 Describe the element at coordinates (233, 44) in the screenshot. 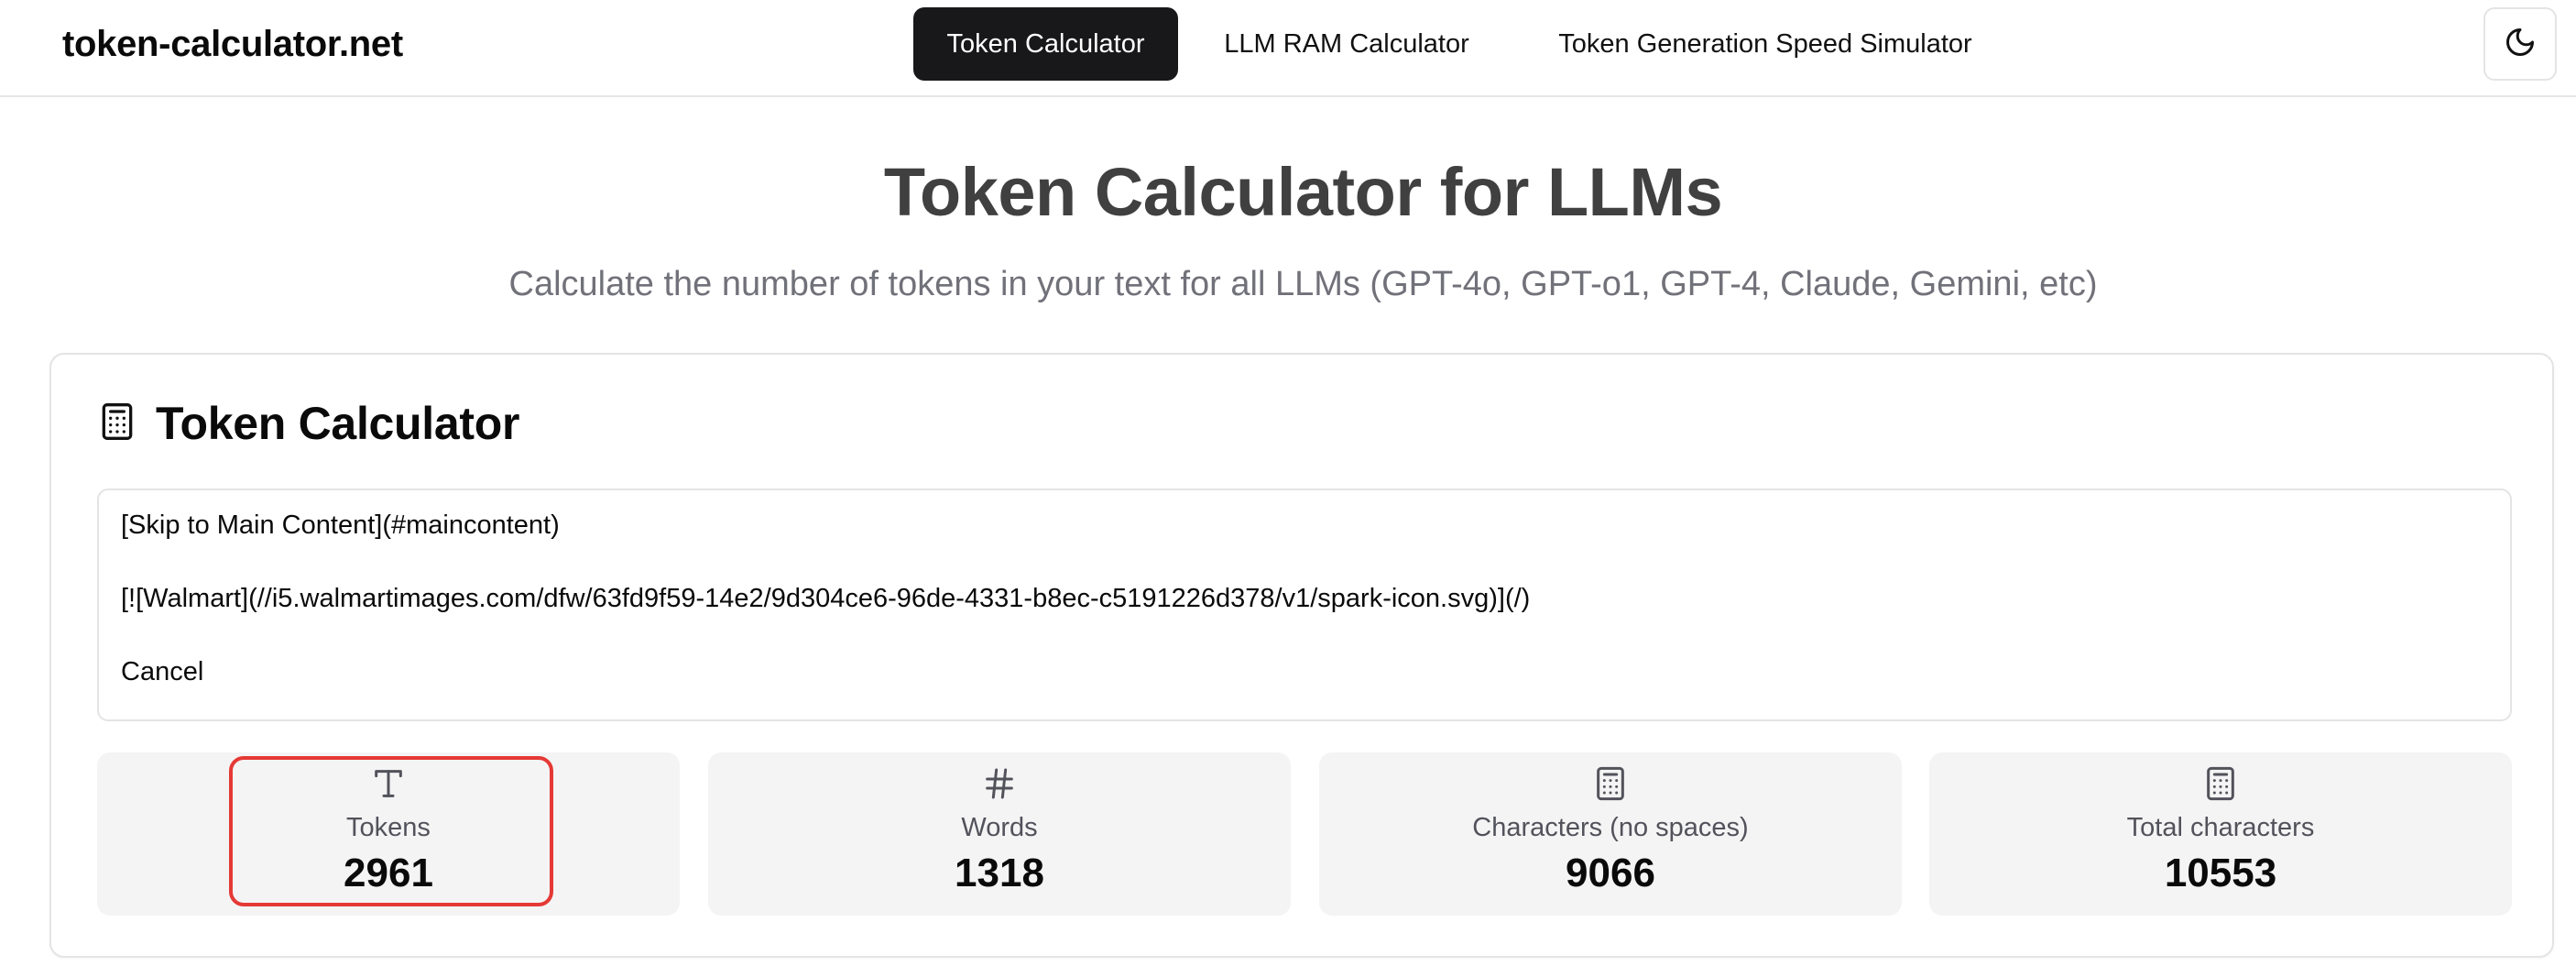

I see `site-brand-link: token-calculator.net` at that location.